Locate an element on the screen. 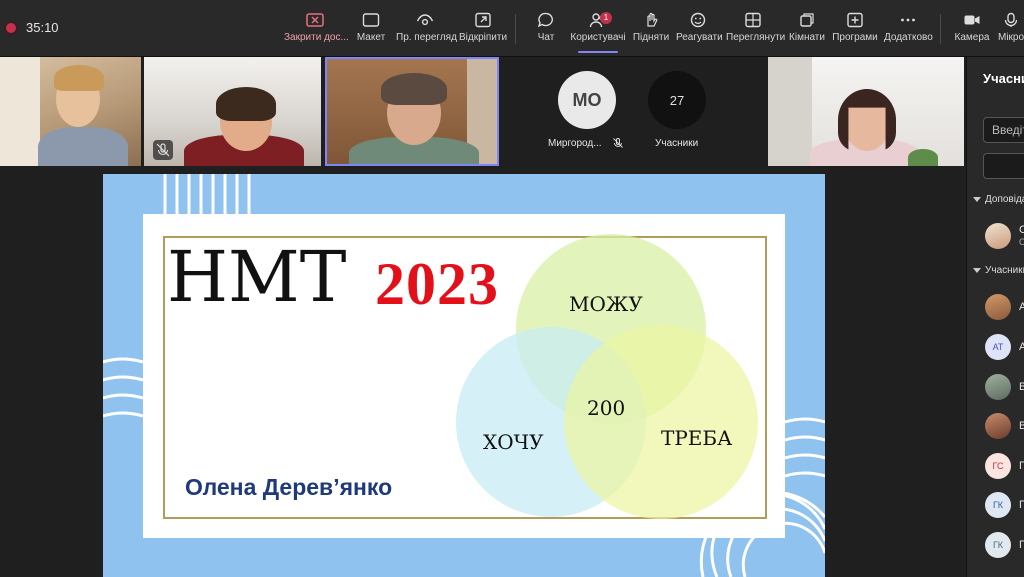 The width and height of the screenshot is (1024, 577). stop-share-icon is located at coordinates (315, 20).